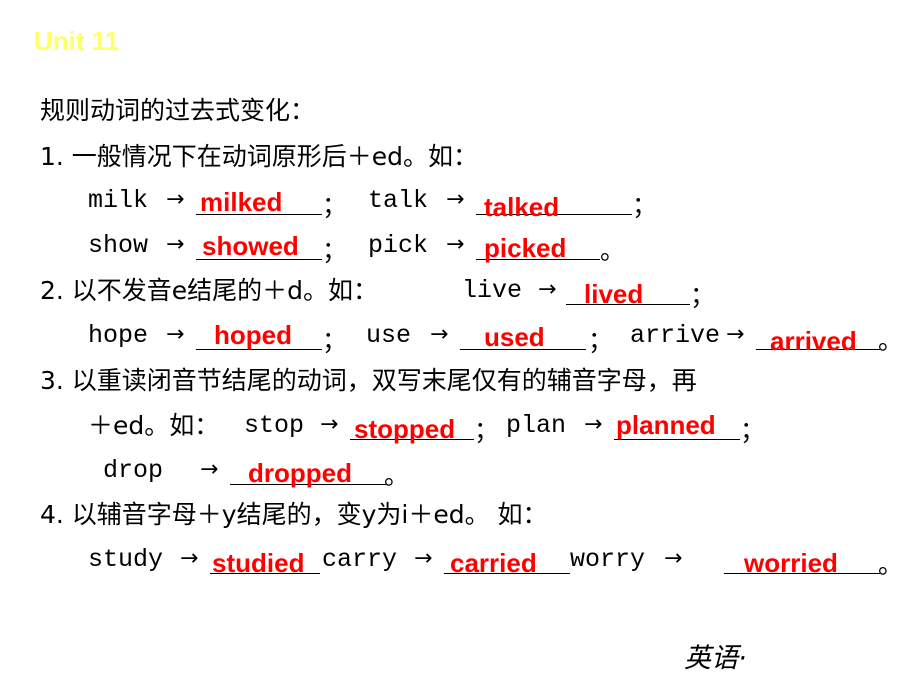 The width and height of the screenshot is (920, 690). Describe the element at coordinates (126, 559) in the screenshot. I see `base-word-study: study` at that location.